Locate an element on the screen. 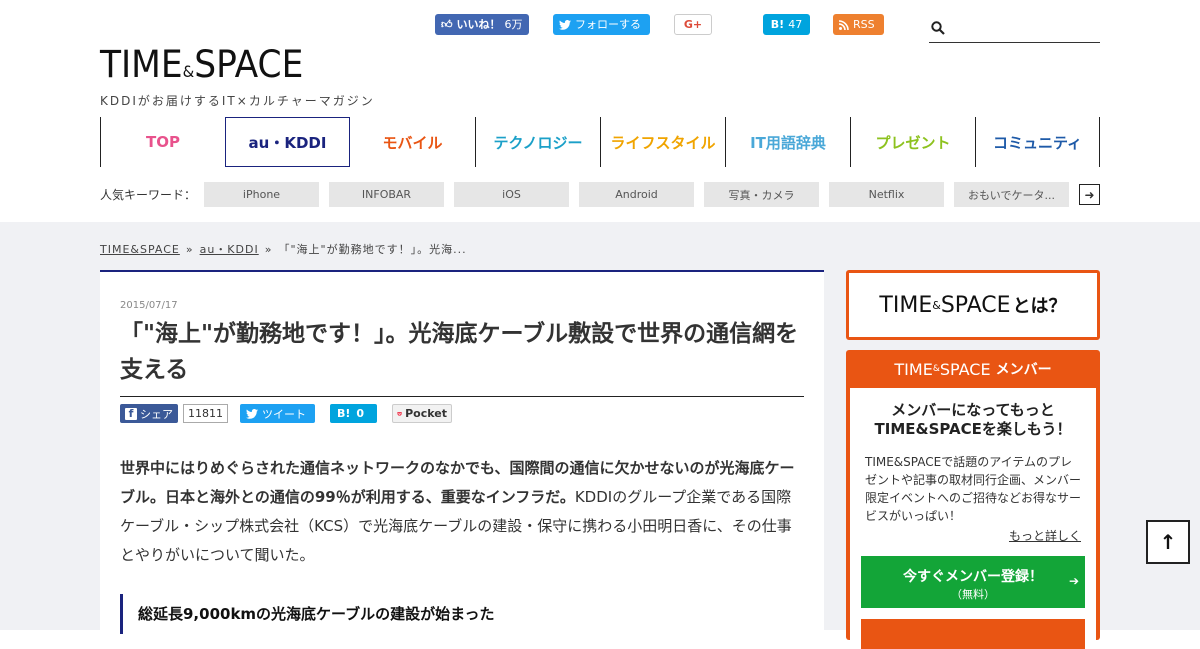  logo-tagline: KDDIがお届けするIT×カルチャーマガジン is located at coordinates (237, 101).